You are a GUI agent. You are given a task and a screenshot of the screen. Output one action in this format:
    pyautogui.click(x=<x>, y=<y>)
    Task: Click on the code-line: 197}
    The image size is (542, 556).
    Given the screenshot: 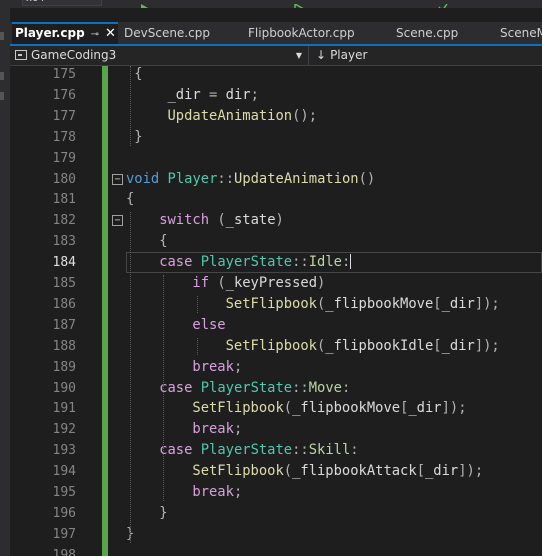 What is the action you would take?
    pyautogui.click(x=276, y=534)
    